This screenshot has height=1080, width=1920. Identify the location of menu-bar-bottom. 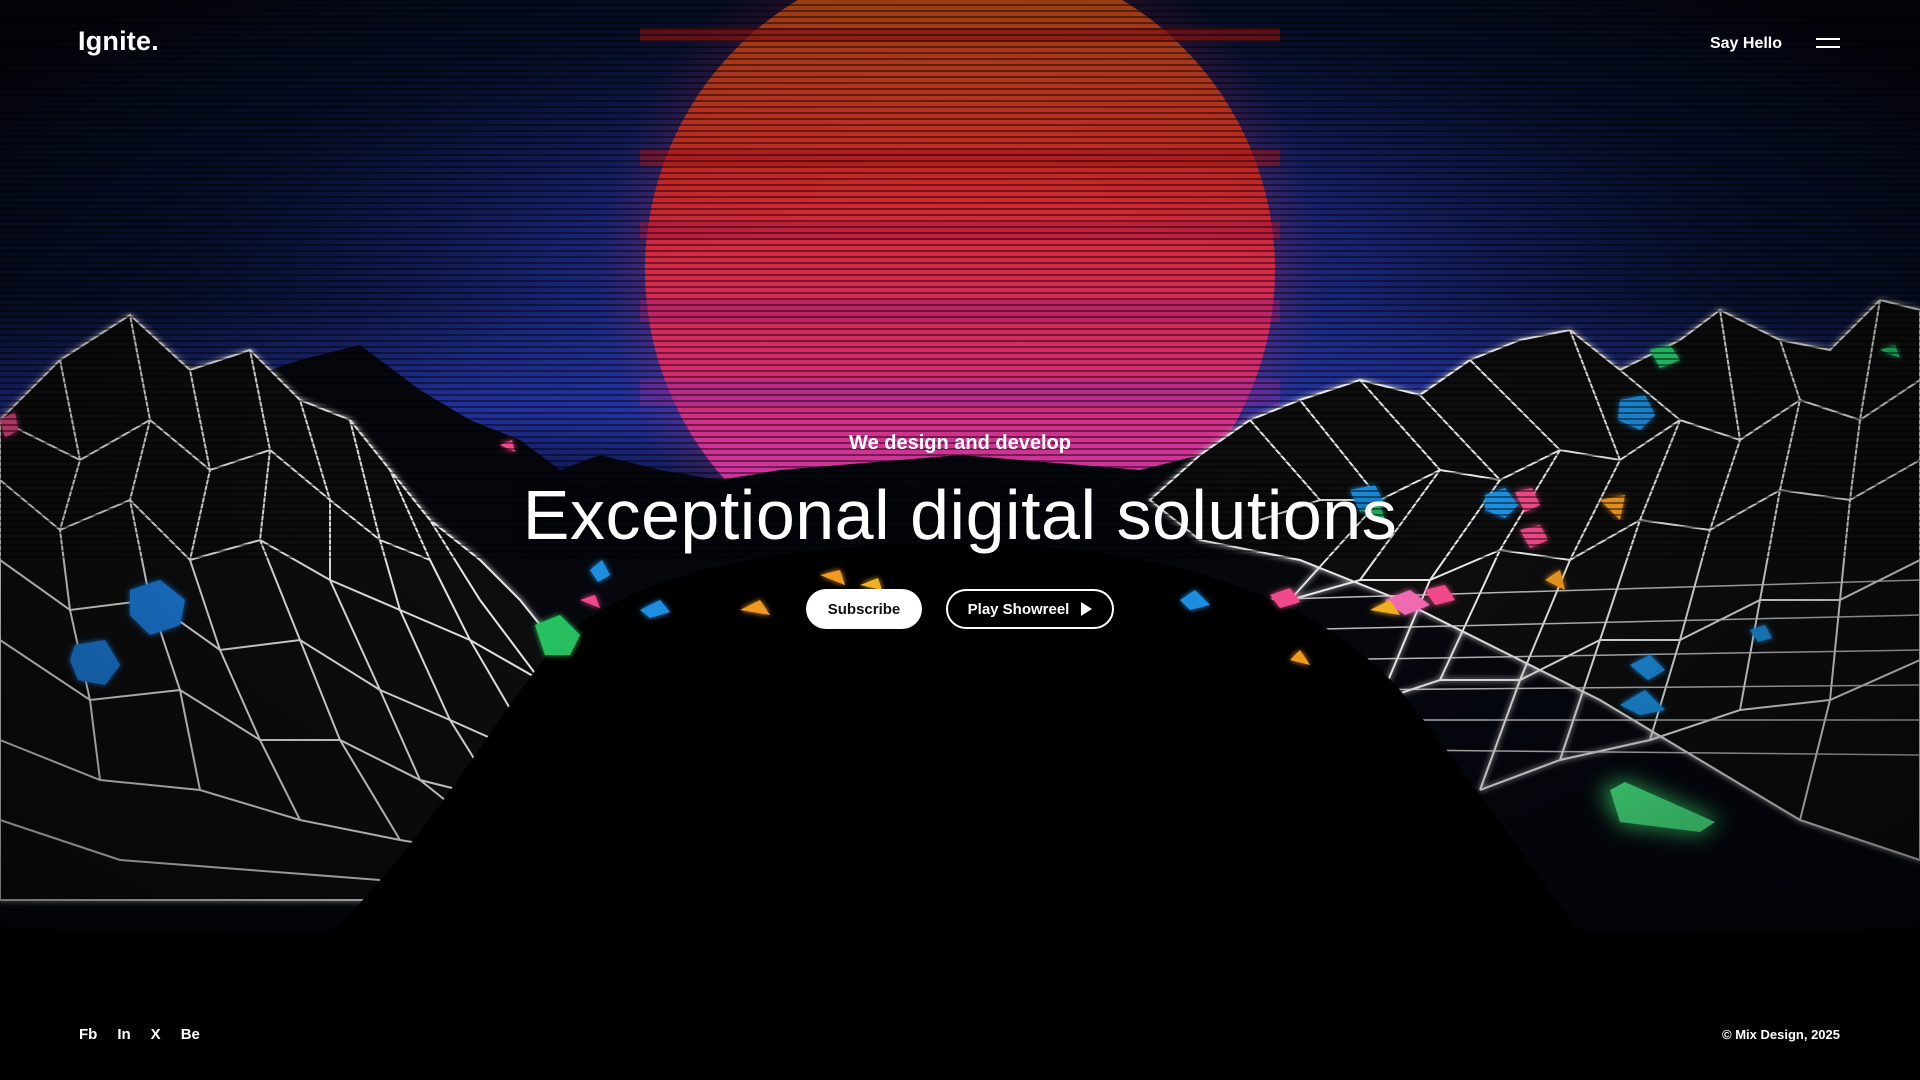
(1828, 47).